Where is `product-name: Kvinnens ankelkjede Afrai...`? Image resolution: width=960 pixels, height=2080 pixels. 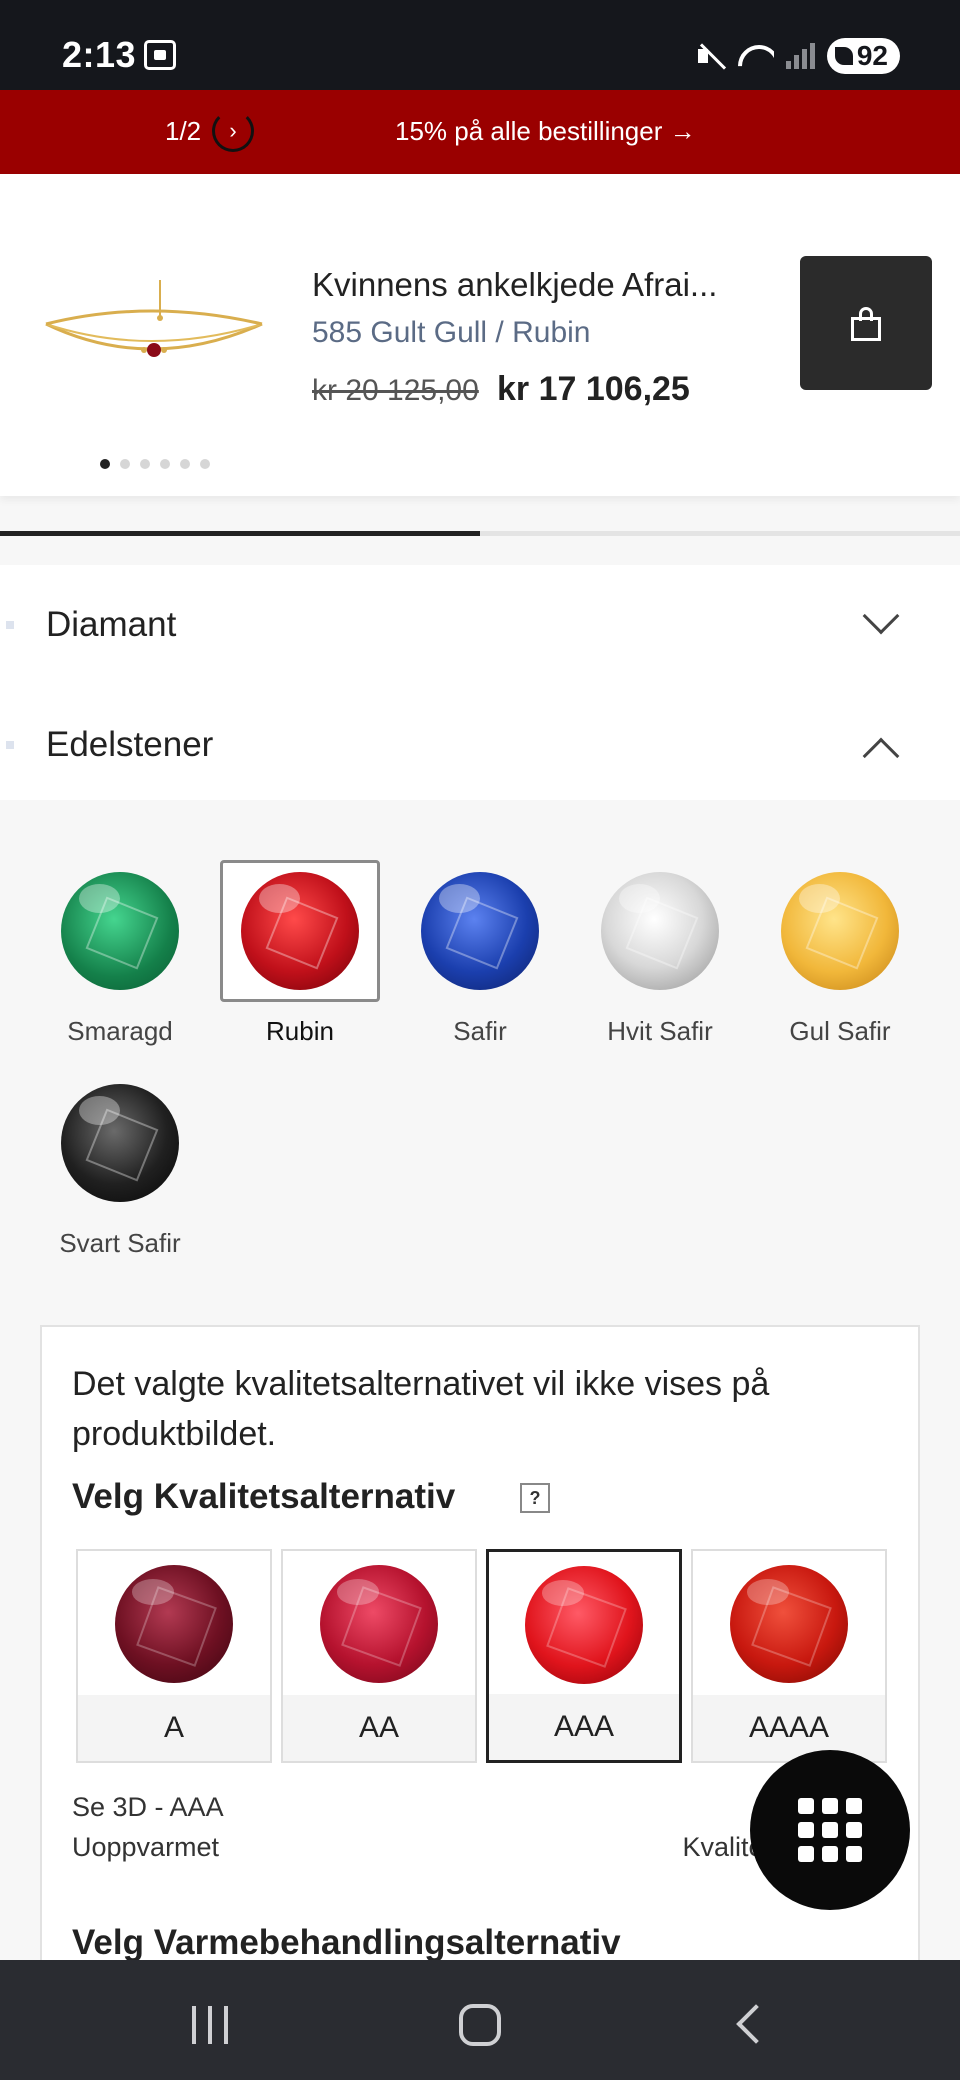
product-name: Kvinnens ankelkjede Afrai... is located at coordinates (515, 284).